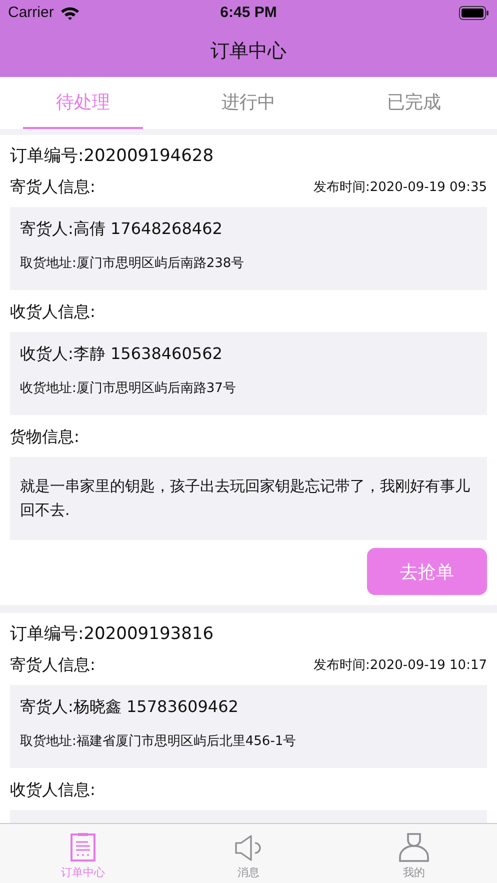 The image size is (497, 883). Describe the element at coordinates (414, 853) in the screenshot. I see `tab-bar-item: 我的` at that location.